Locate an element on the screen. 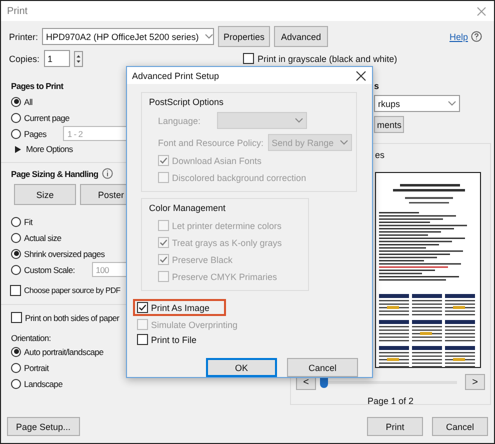 This screenshot has height=444, width=495. radio-label: Landscape is located at coordinates (43, 383).